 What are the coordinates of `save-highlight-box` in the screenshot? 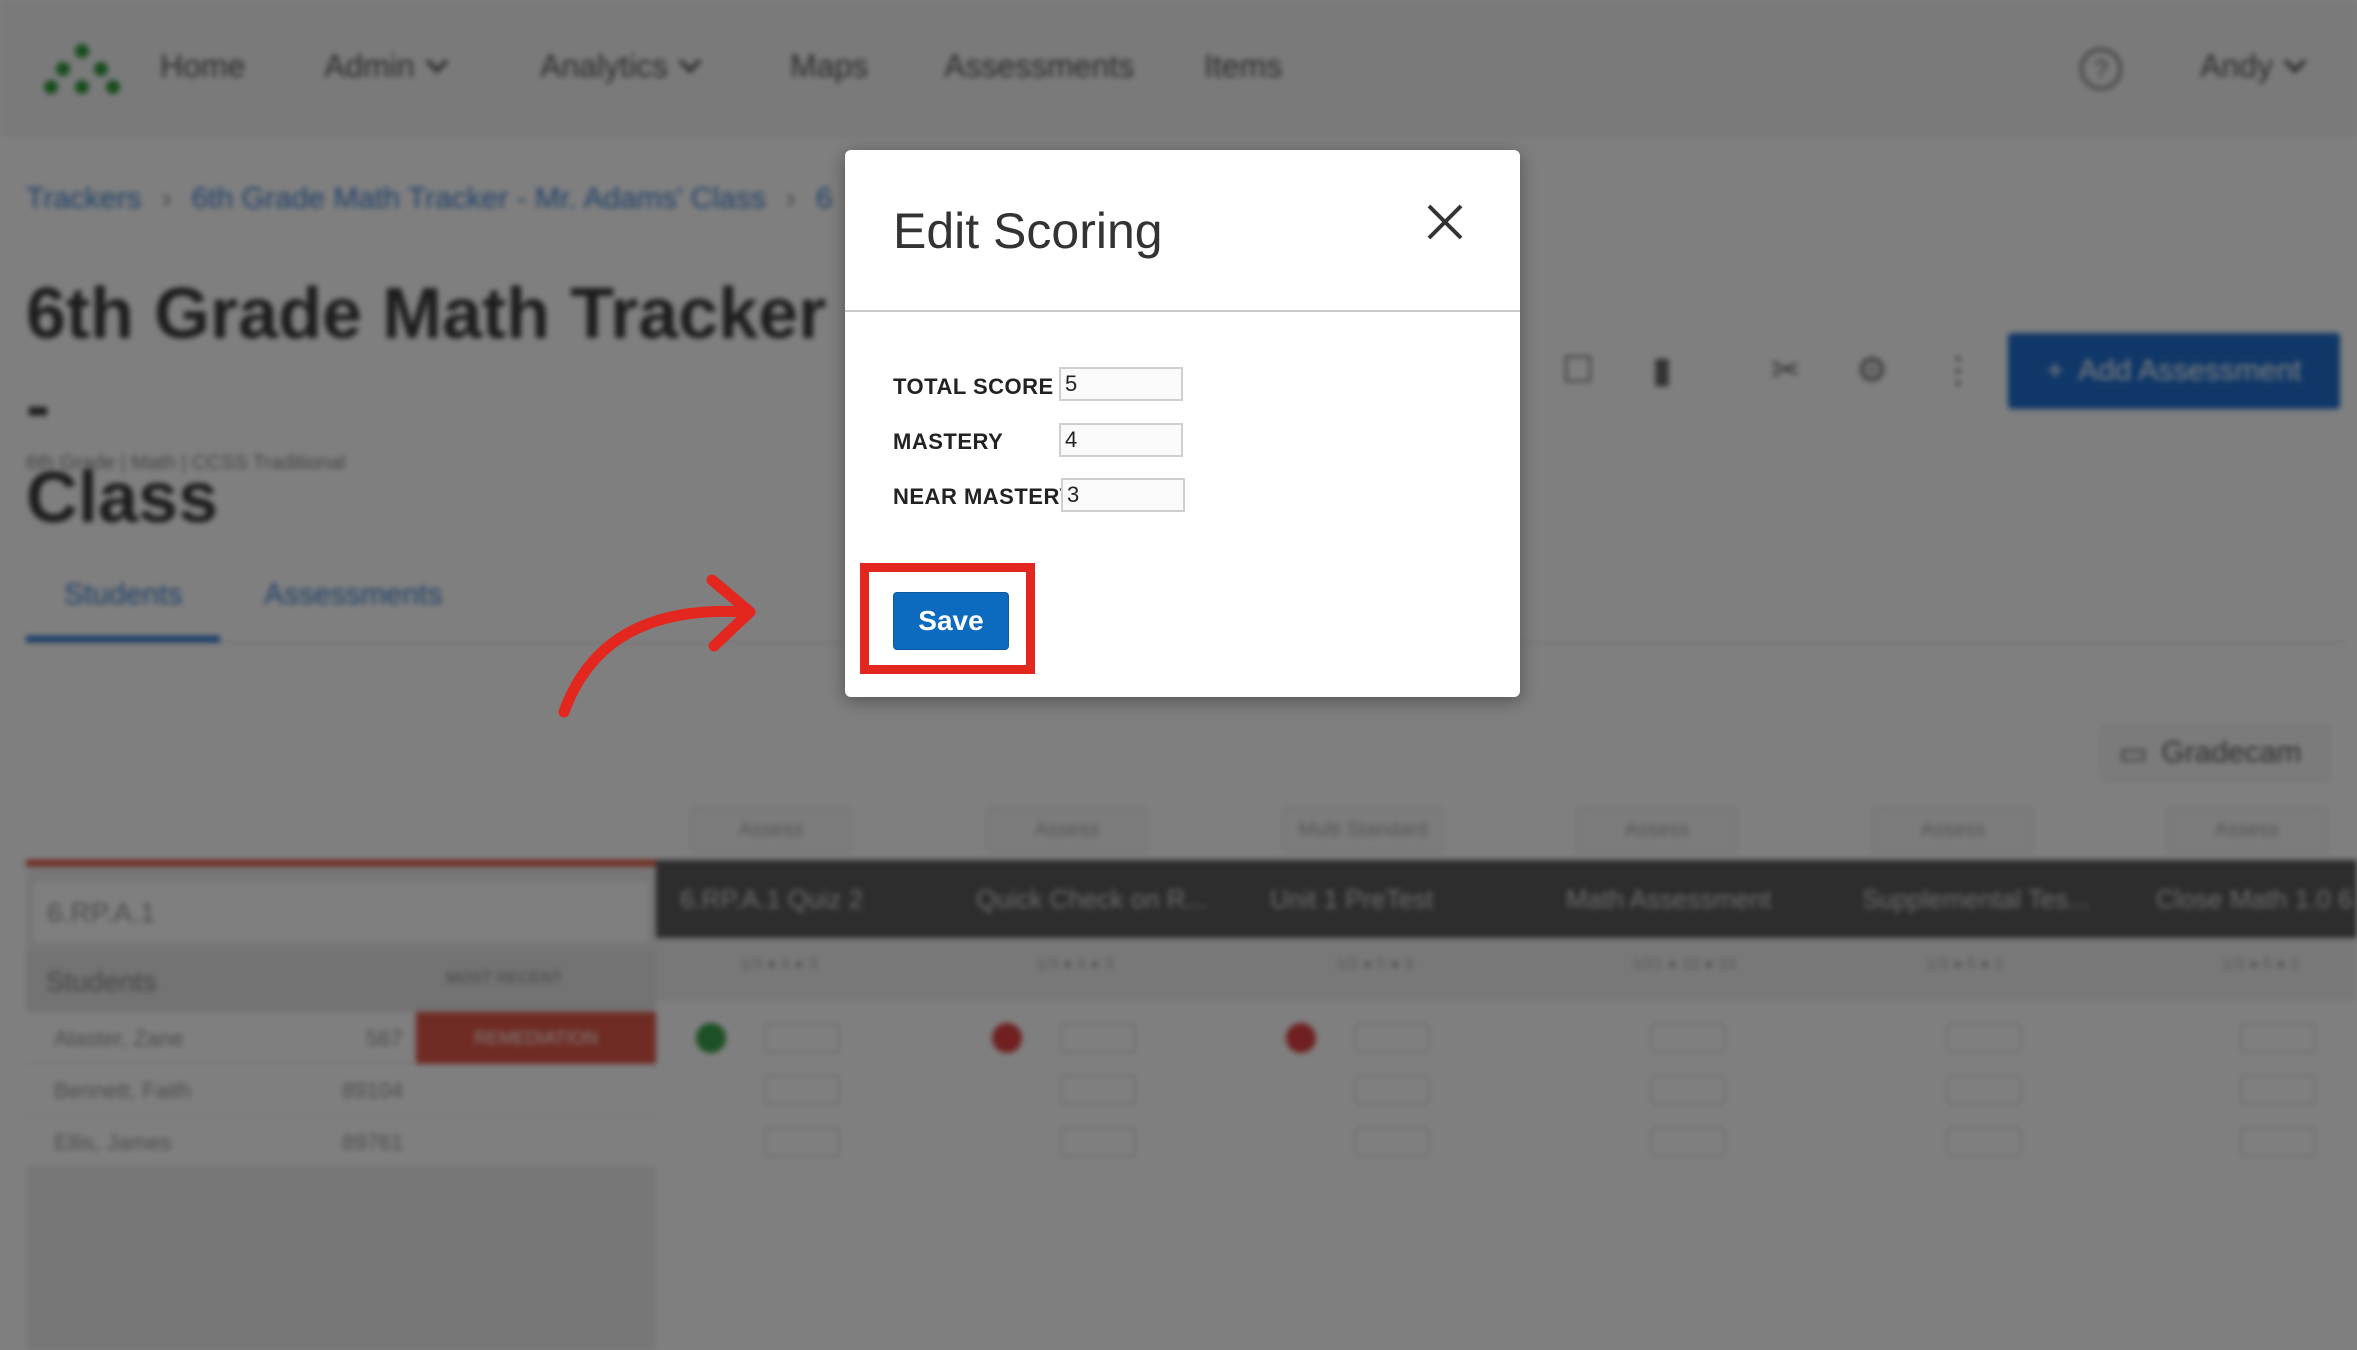 It's located at (947, 618).